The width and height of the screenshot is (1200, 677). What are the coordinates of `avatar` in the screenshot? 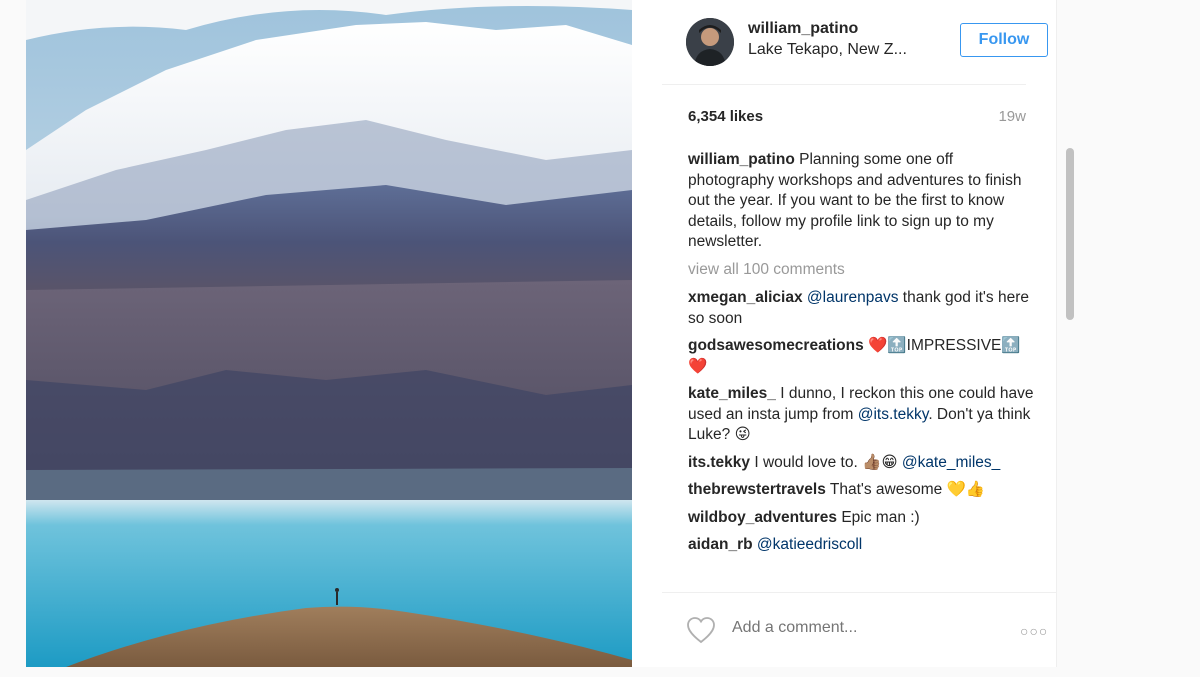 It's located at (710, 42).